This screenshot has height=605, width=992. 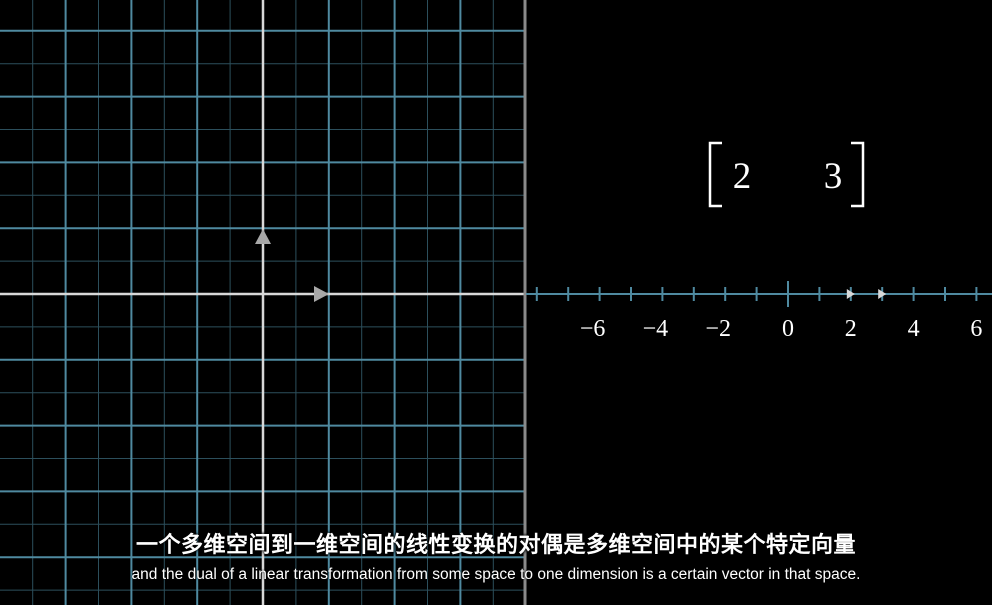 I want to click on basis-vector-j-arrowhead, so click(x=263, y=236).